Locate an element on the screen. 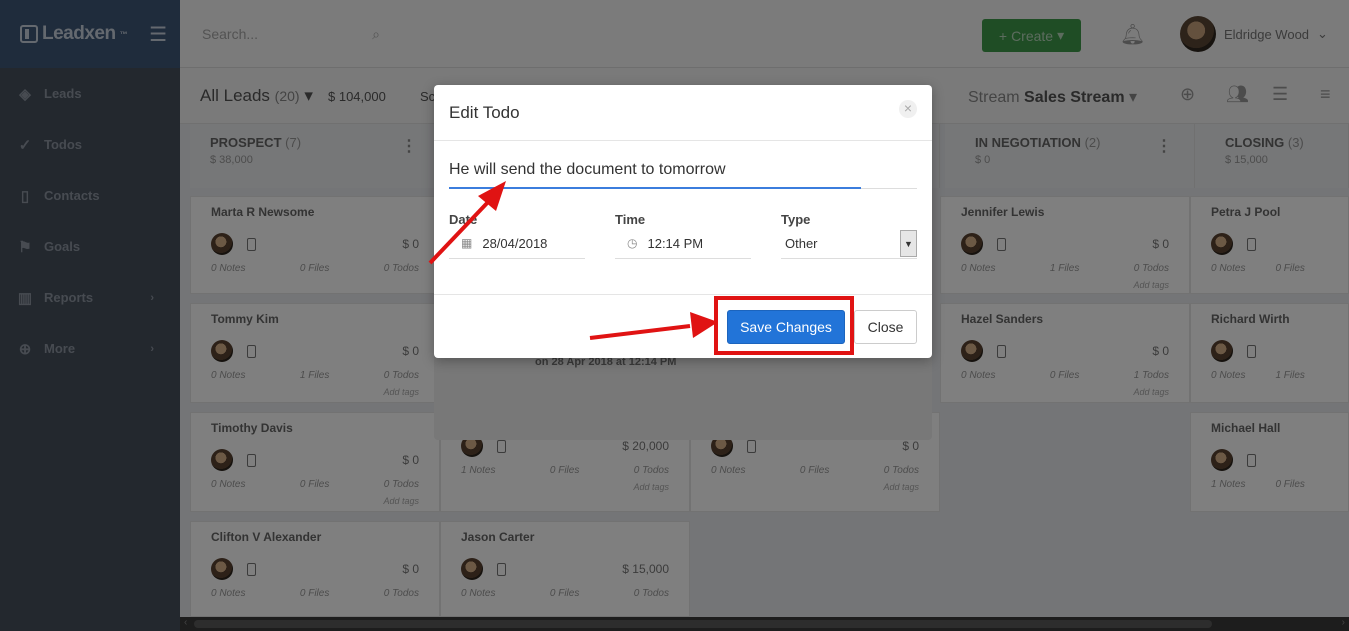 This screenshot has width=1349, height=631. todo-text-value: He will send the document to tomorrow is located at coordinates (587, 169).